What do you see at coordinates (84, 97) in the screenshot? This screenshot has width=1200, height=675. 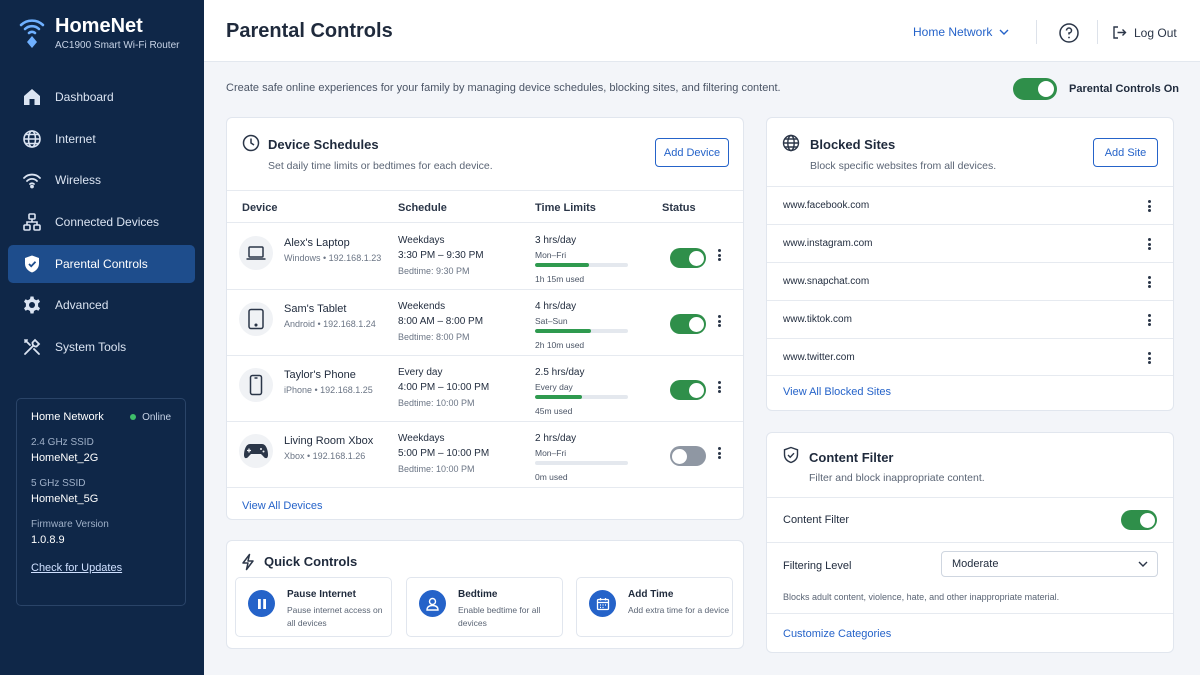 I see `sidebar-item-label: Dashboard` at bounding box center [84, 97].